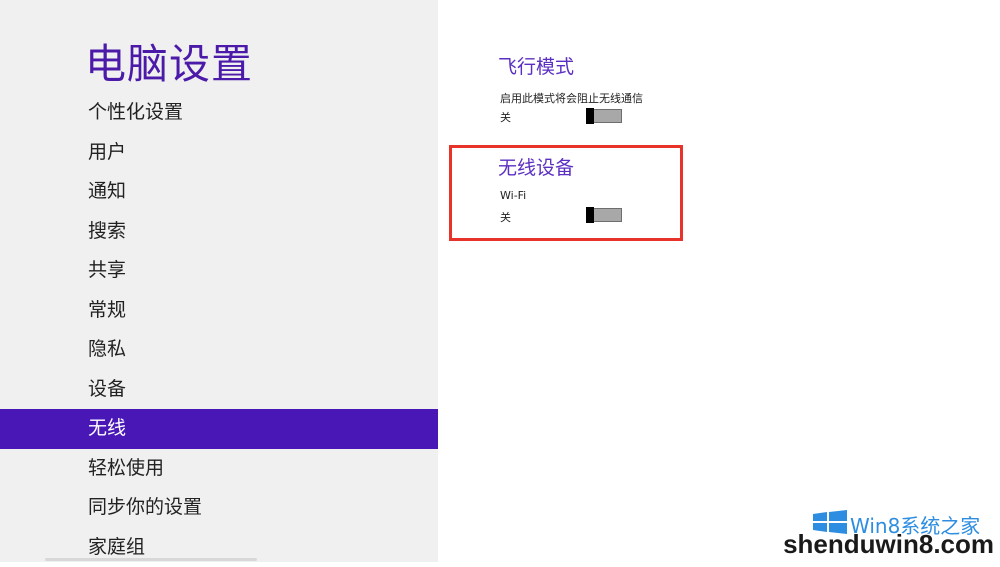 The image size is (1000, 567). I want to click on sidebar-item-general: 常规, so click(219, 311).